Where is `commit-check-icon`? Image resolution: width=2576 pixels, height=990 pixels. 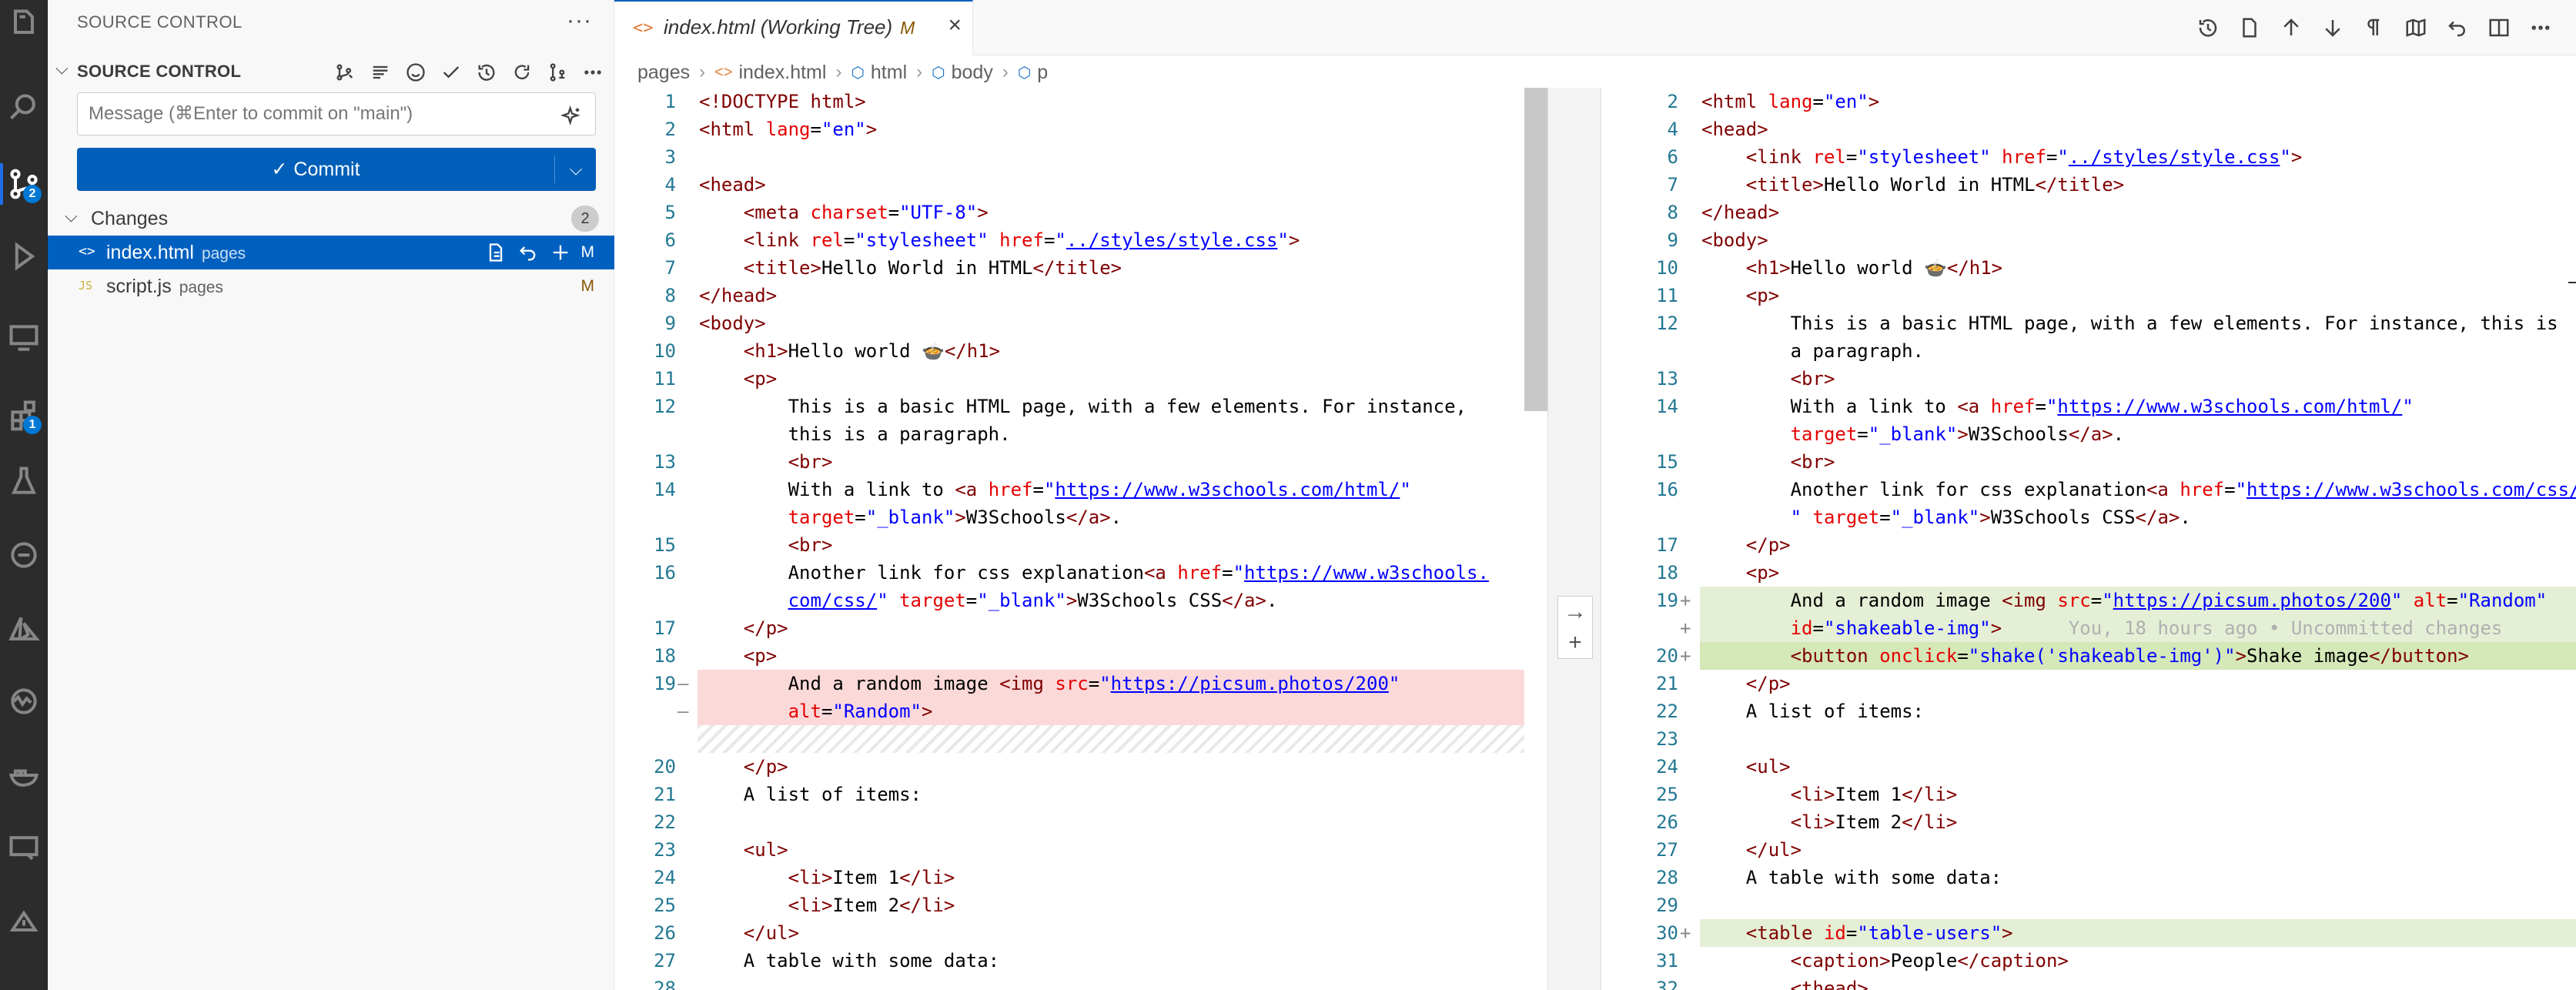 commit-check-icon is located at coordinates (452, 72).